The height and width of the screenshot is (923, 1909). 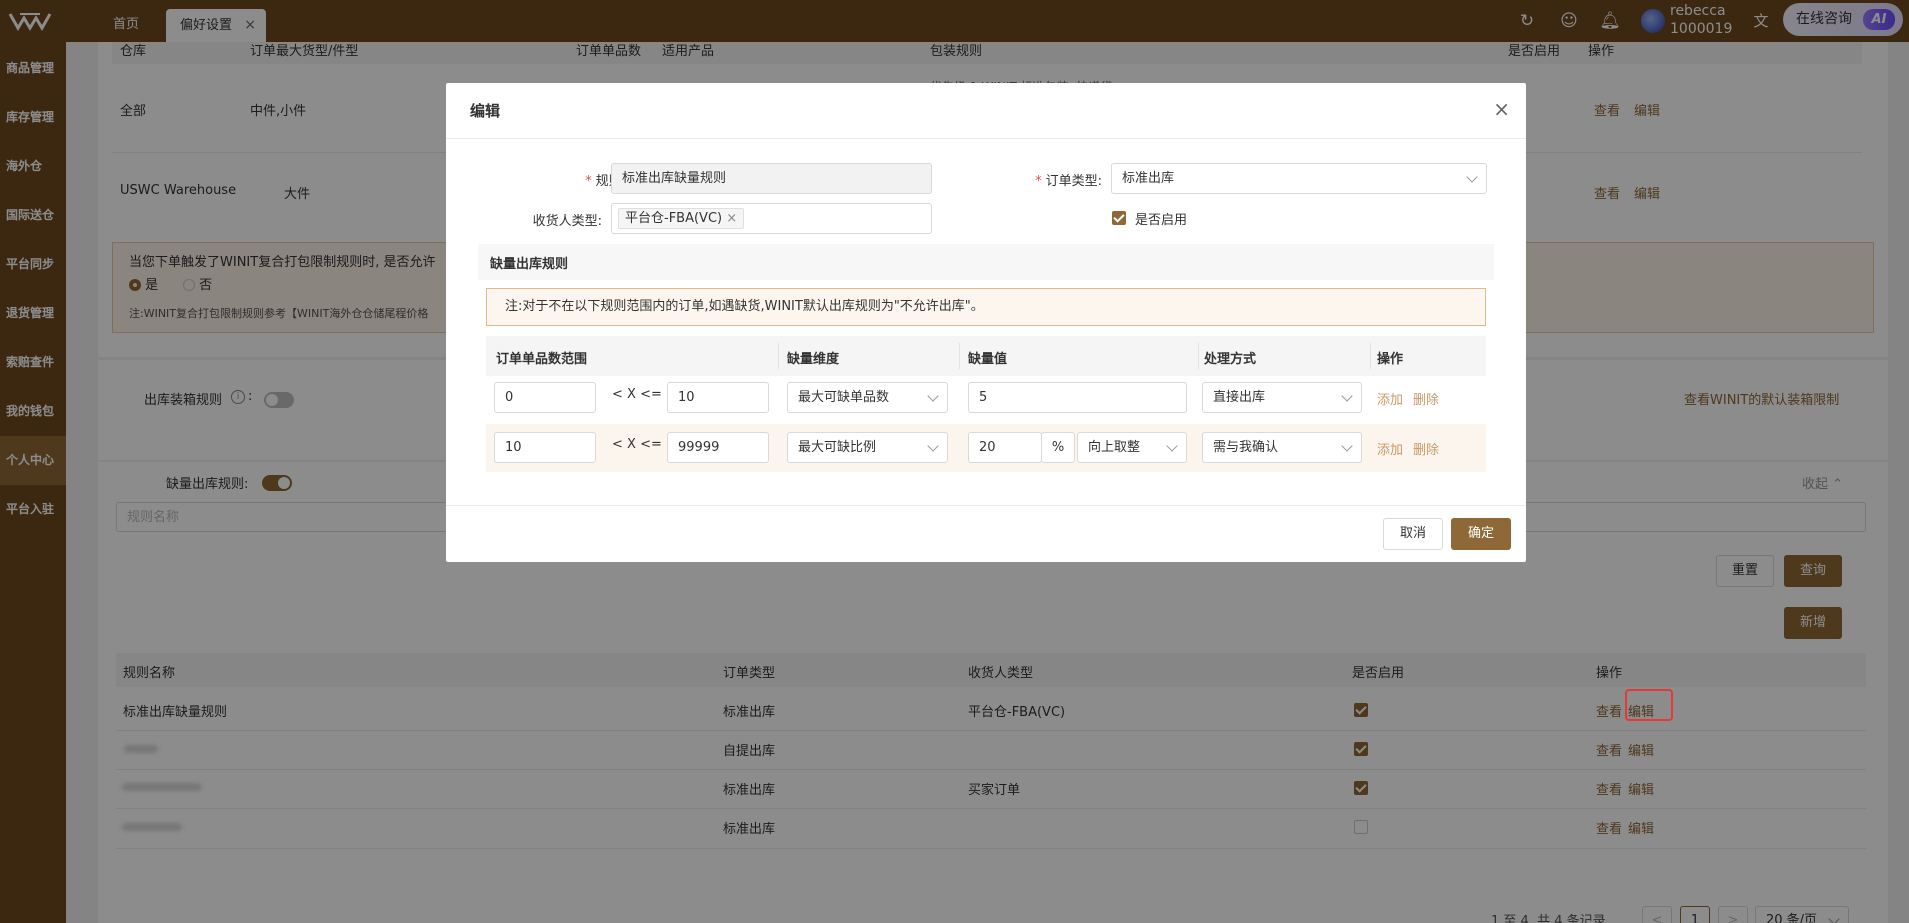 I want to click on order-type-value: 标准出库, so click(x=1148, y=178).